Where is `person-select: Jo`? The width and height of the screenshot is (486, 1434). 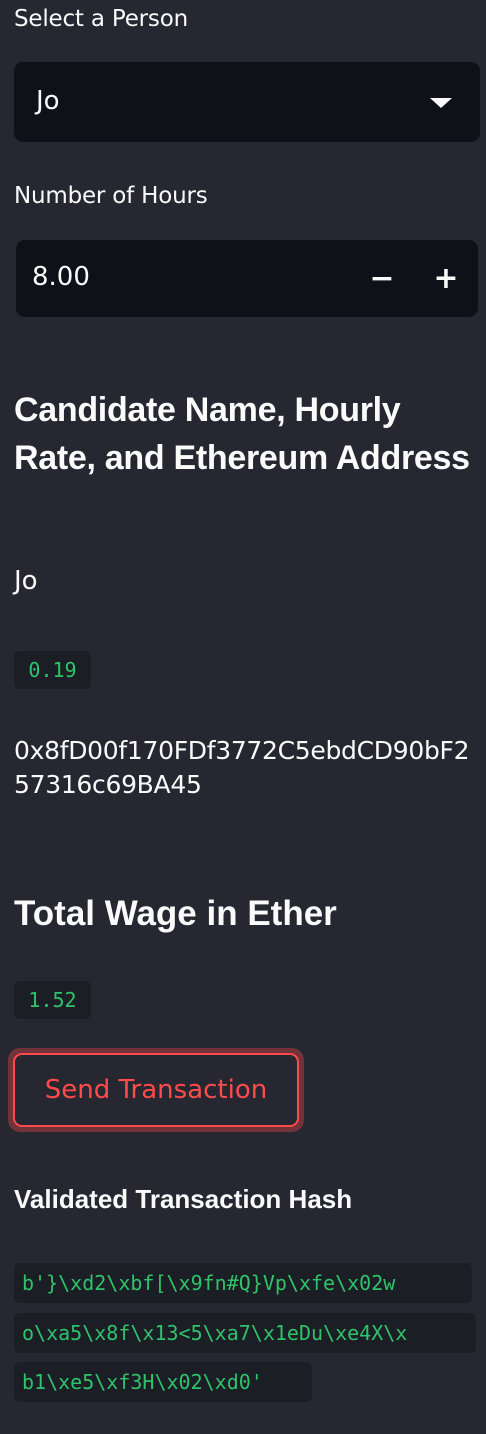 person-select: Jo is located at coordinates (247, 102).